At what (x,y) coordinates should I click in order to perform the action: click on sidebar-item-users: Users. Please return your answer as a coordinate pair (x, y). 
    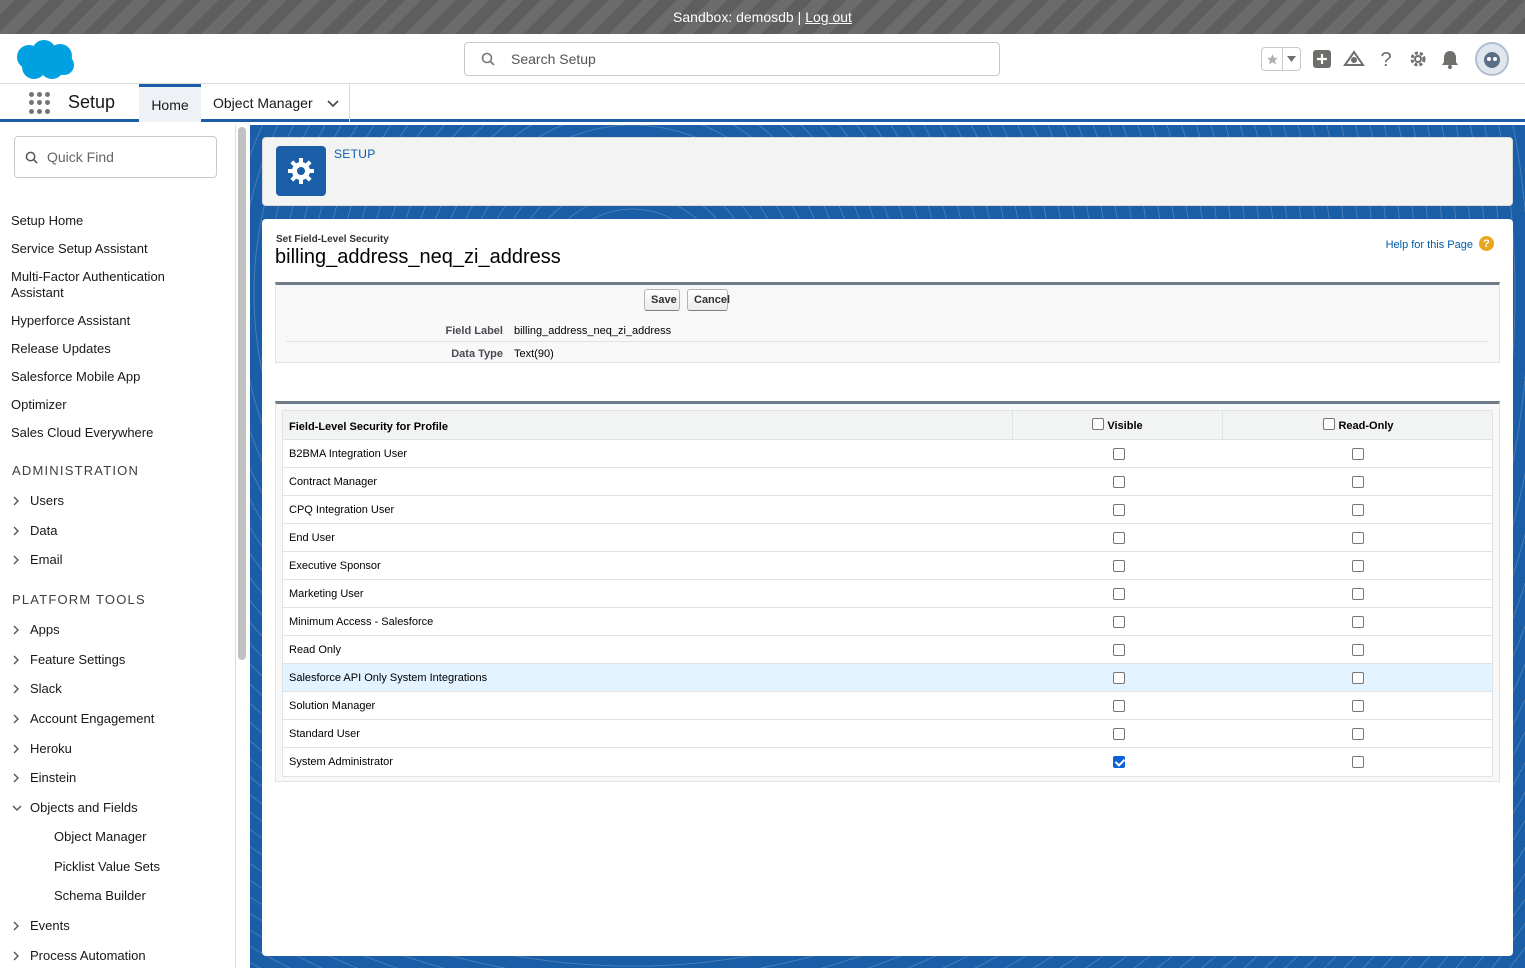
    Looking at the image, I should click on (38, 500).